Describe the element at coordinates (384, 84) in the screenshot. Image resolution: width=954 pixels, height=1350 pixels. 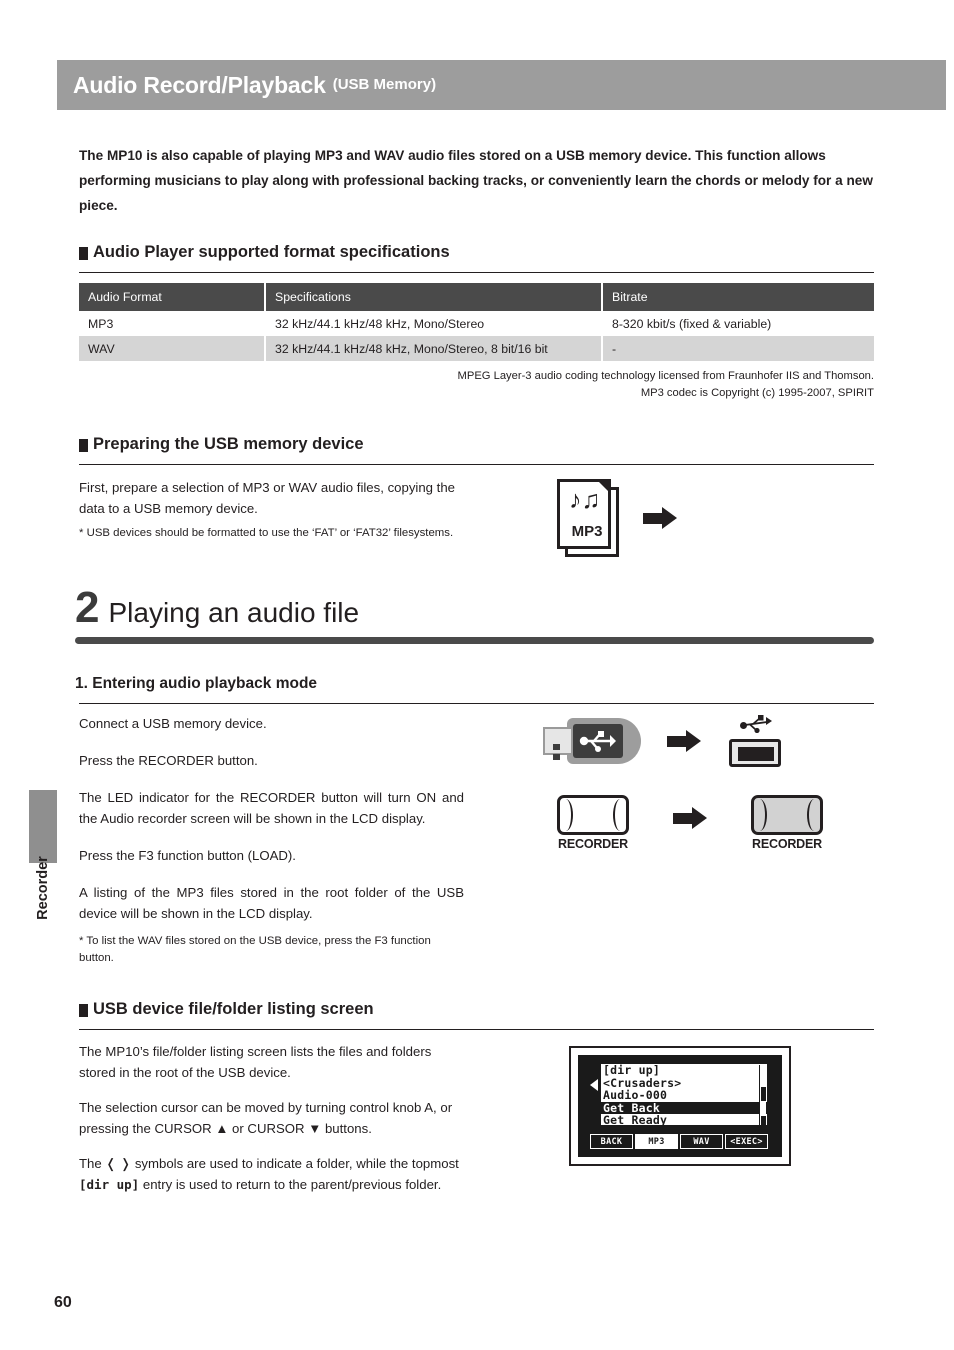
I see `page-subtitle: (USB Memory)` at that location.